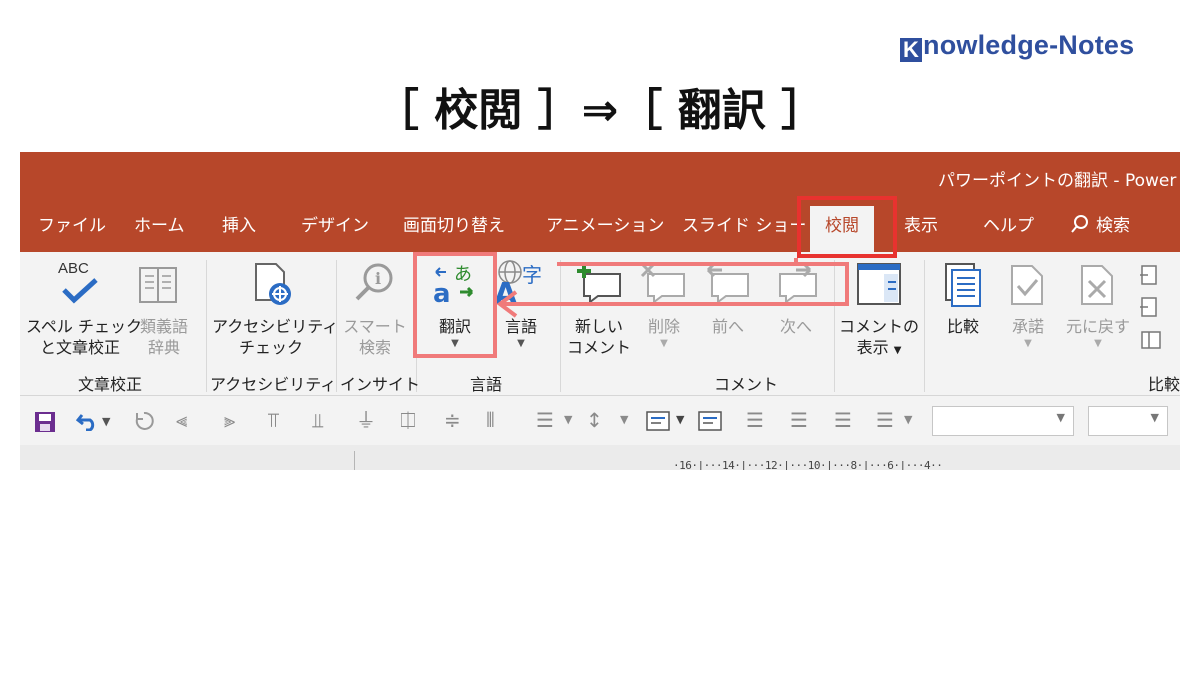  I want to click on tab-file: ファイル, so click(72, 226).